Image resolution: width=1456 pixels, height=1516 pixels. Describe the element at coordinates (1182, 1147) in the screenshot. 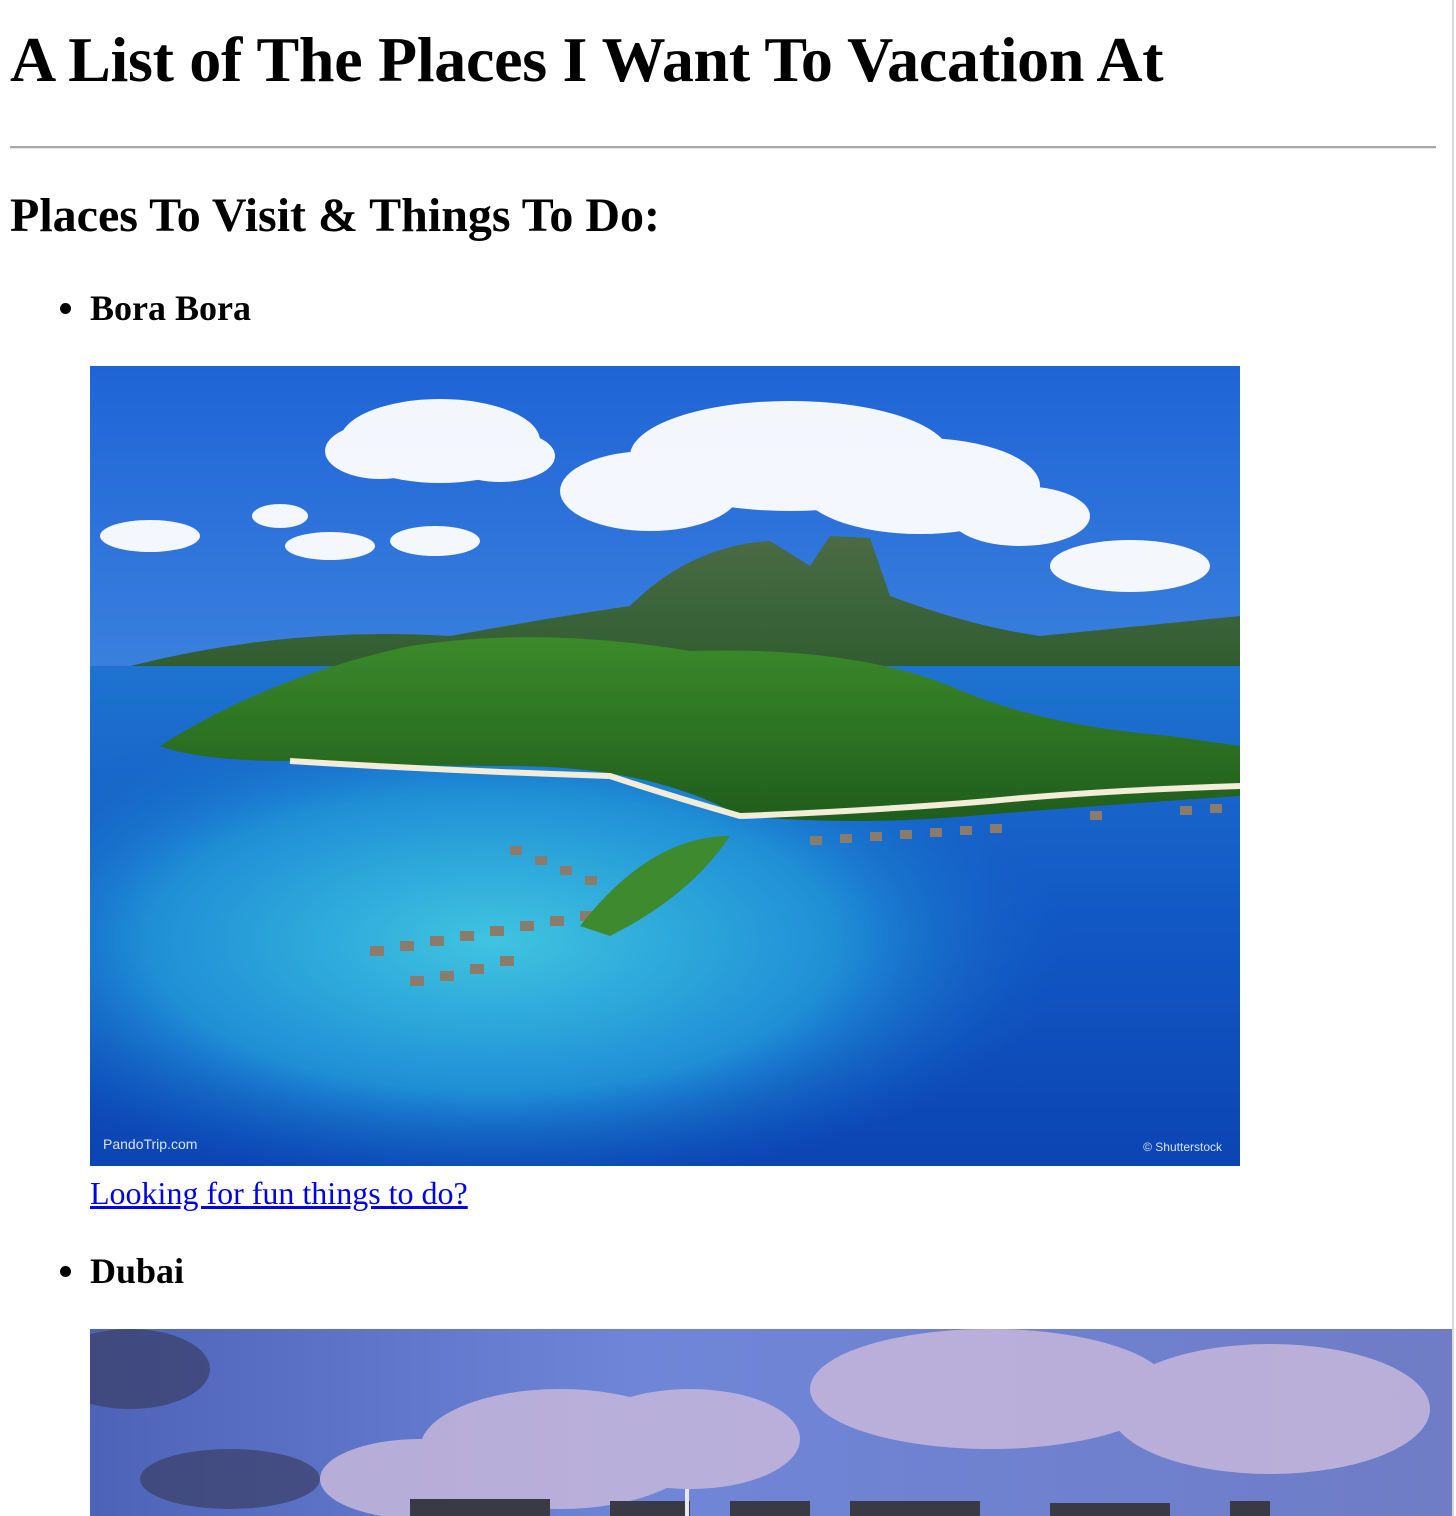

I see `watermark-right: © Shutterstock` at that location.